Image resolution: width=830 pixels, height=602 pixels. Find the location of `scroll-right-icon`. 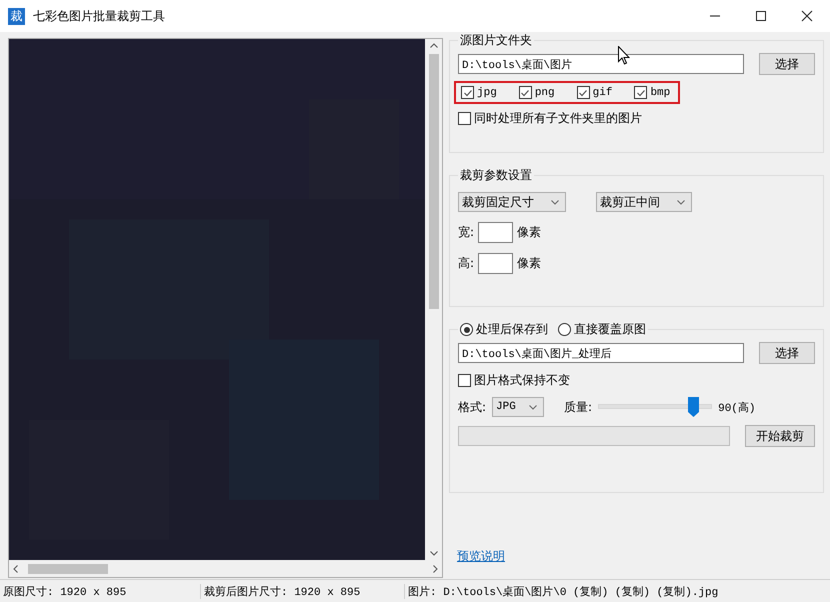

scroll-right-icon is located at coordinates (435, 568).